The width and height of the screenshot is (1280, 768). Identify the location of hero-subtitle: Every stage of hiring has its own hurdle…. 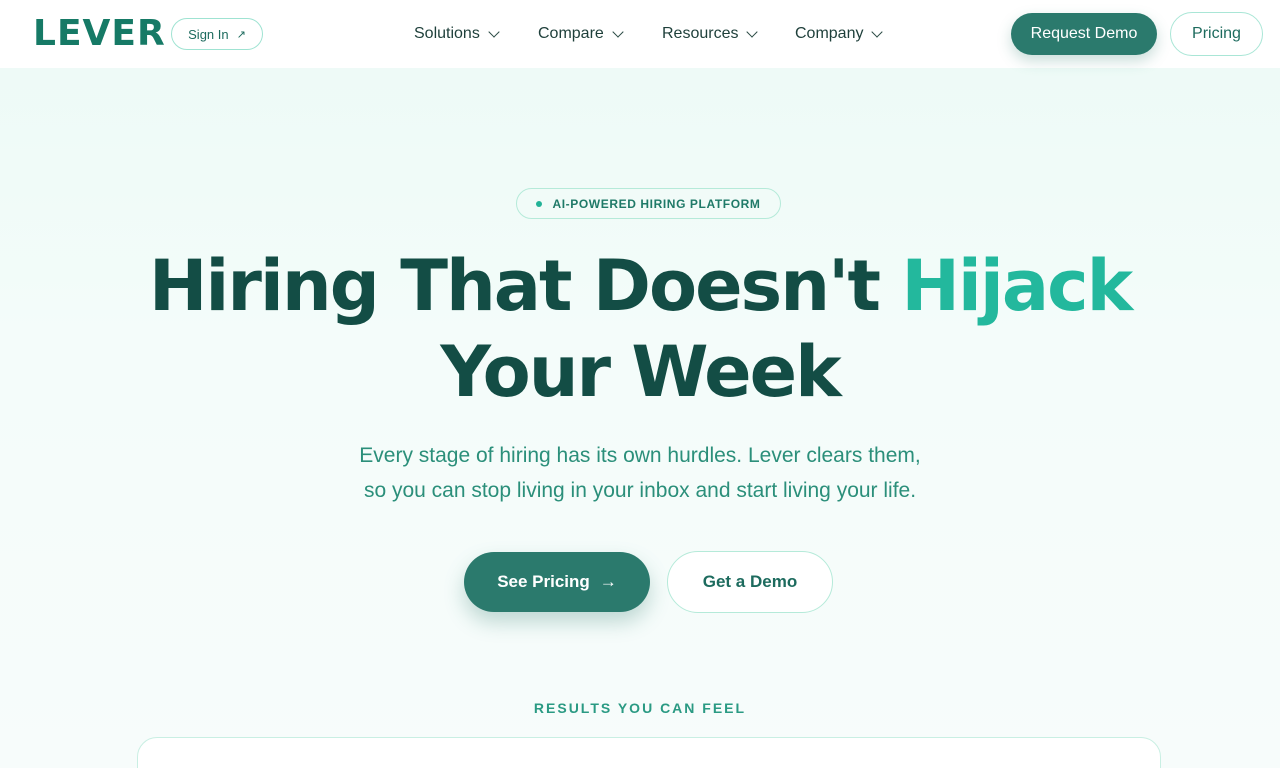
(640, 473).